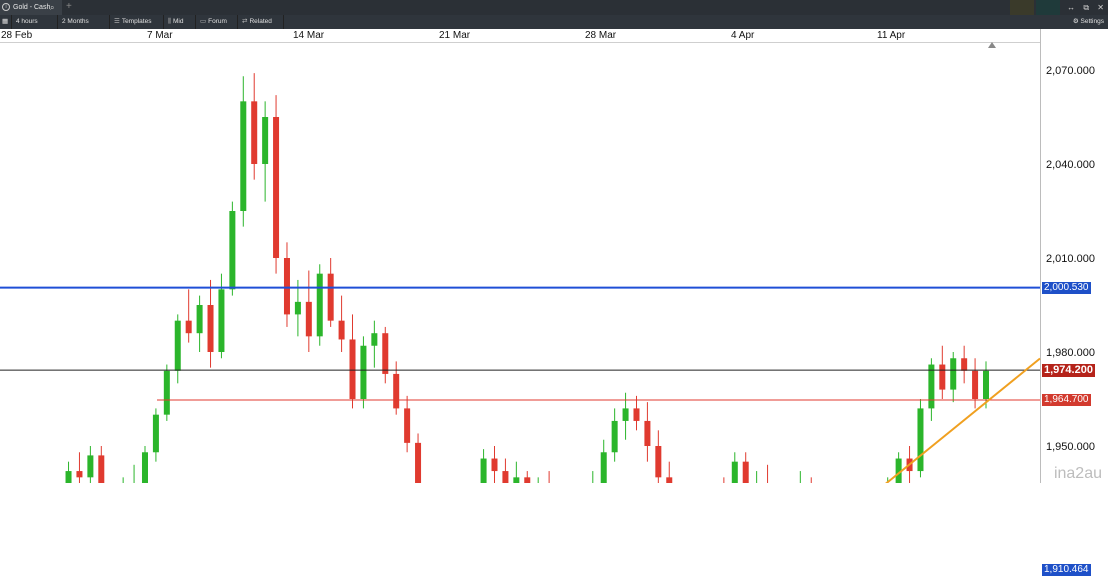  What do you see at coordinates (1066, 569) in the screenshot?
I see `support-price-tag: 1,910.464` at bounding box center [1066, 569].